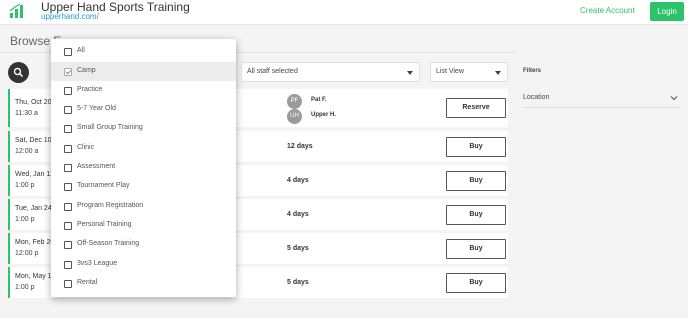 This screenshot has width=688, height=318. I want to click on location-filter-label: Location, so click(536, 97).